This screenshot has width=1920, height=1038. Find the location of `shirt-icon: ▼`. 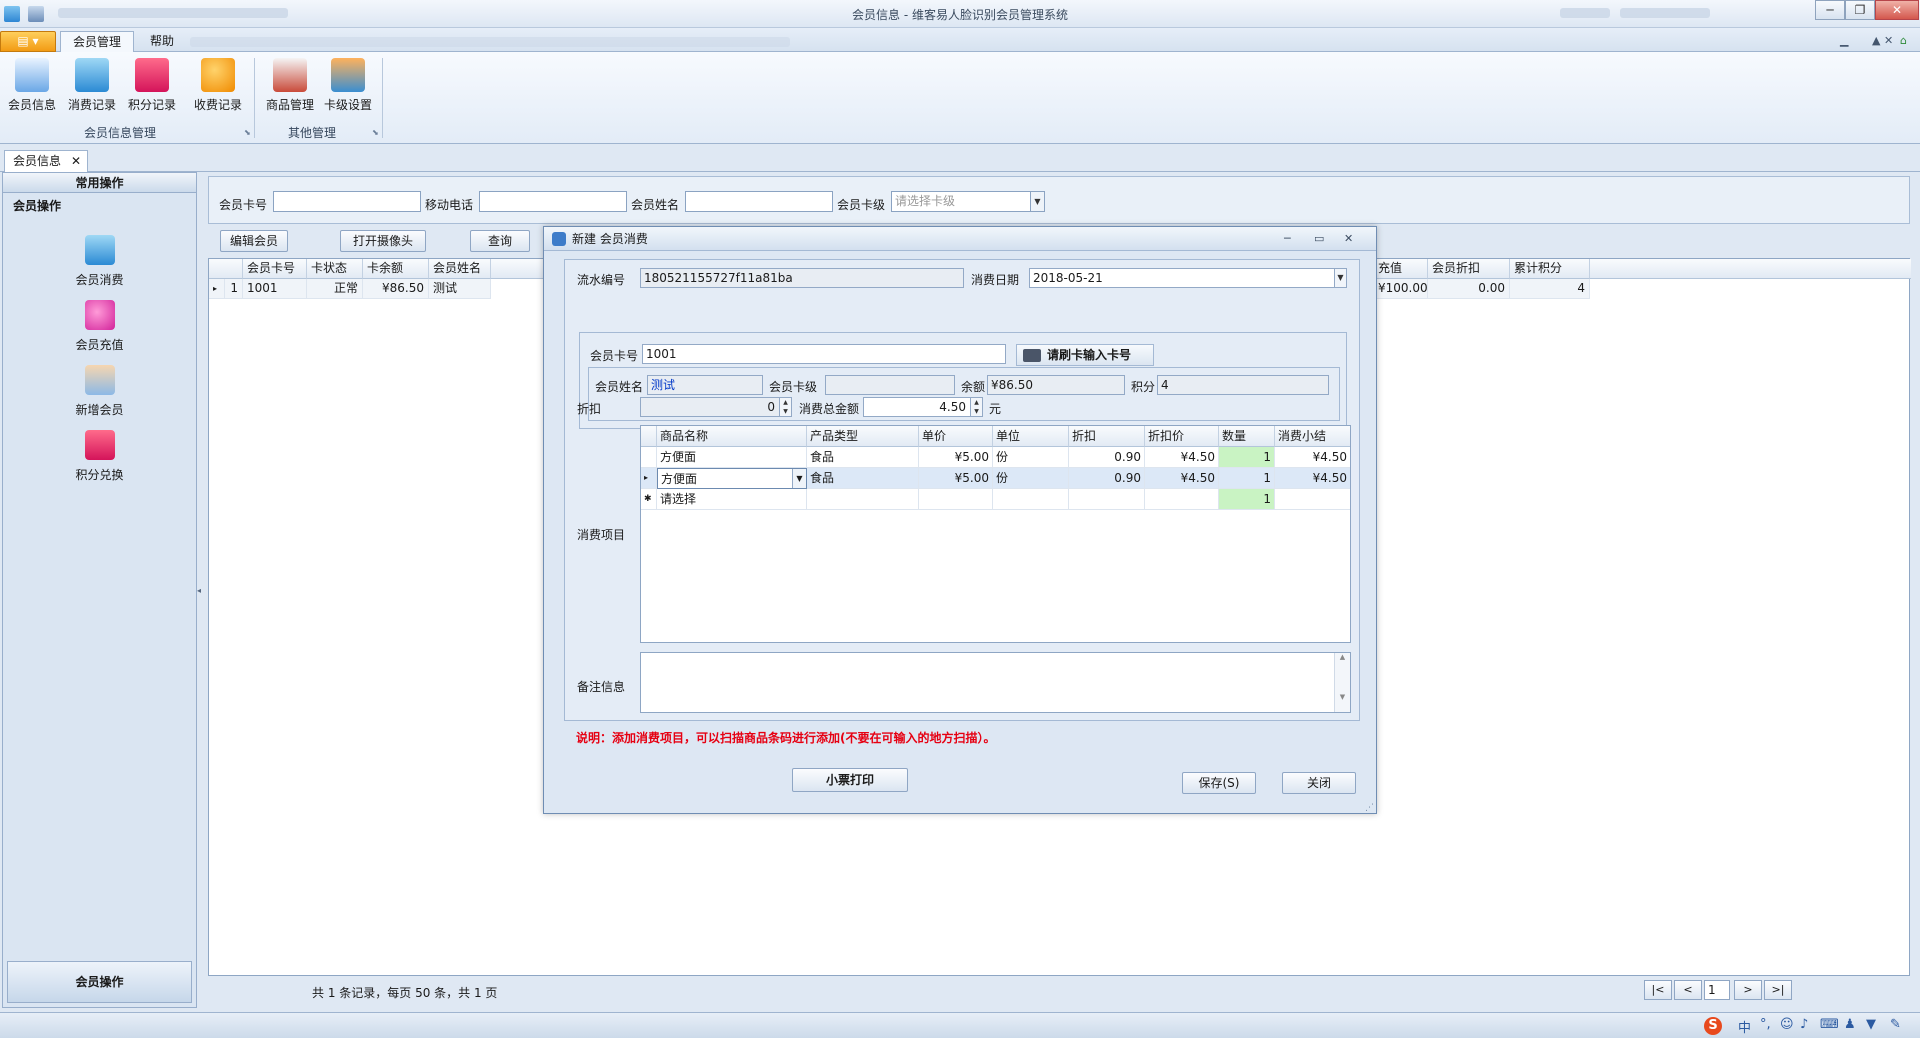

shirt-icon: ▼ is located at coordinates (1871, 1024).